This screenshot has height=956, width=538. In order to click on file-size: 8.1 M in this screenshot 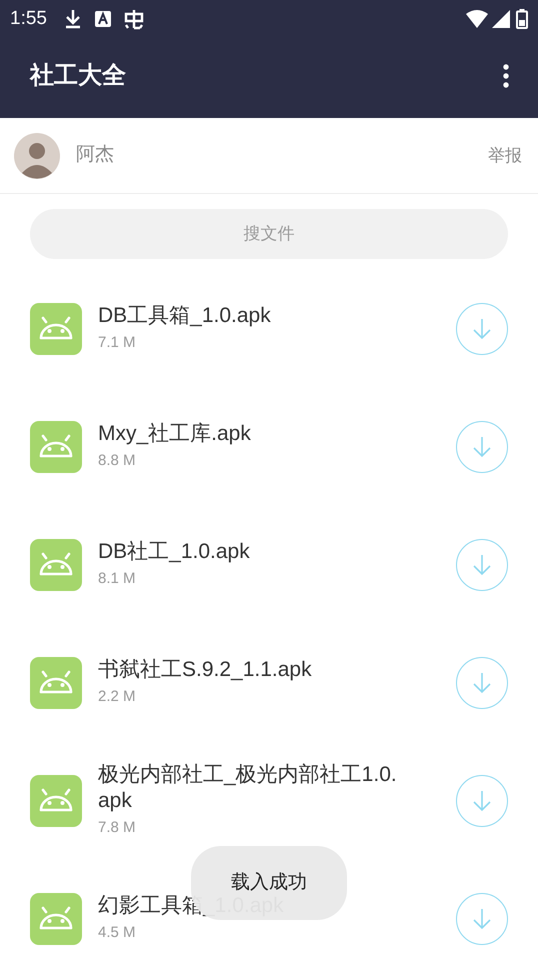, I will do `click(117, 579)`.